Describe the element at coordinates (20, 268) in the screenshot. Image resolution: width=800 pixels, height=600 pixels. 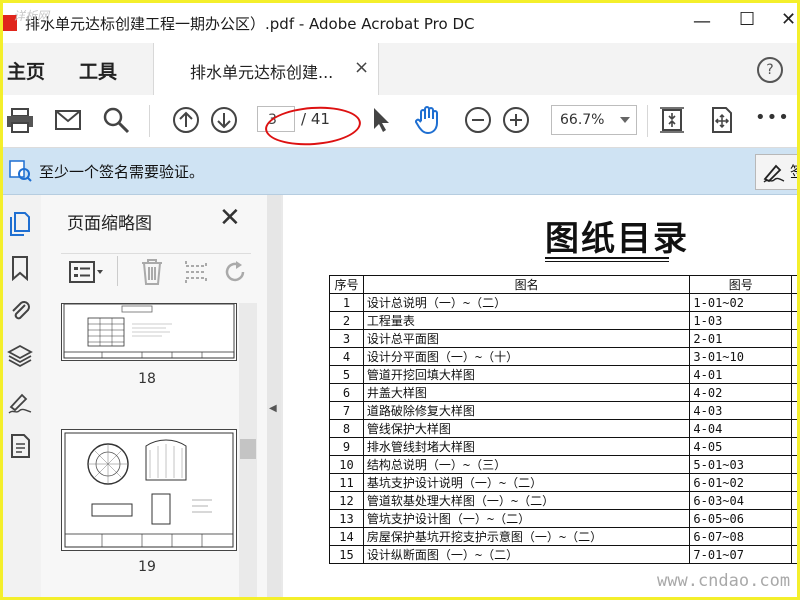
I see `bookmark-icon` at that location.